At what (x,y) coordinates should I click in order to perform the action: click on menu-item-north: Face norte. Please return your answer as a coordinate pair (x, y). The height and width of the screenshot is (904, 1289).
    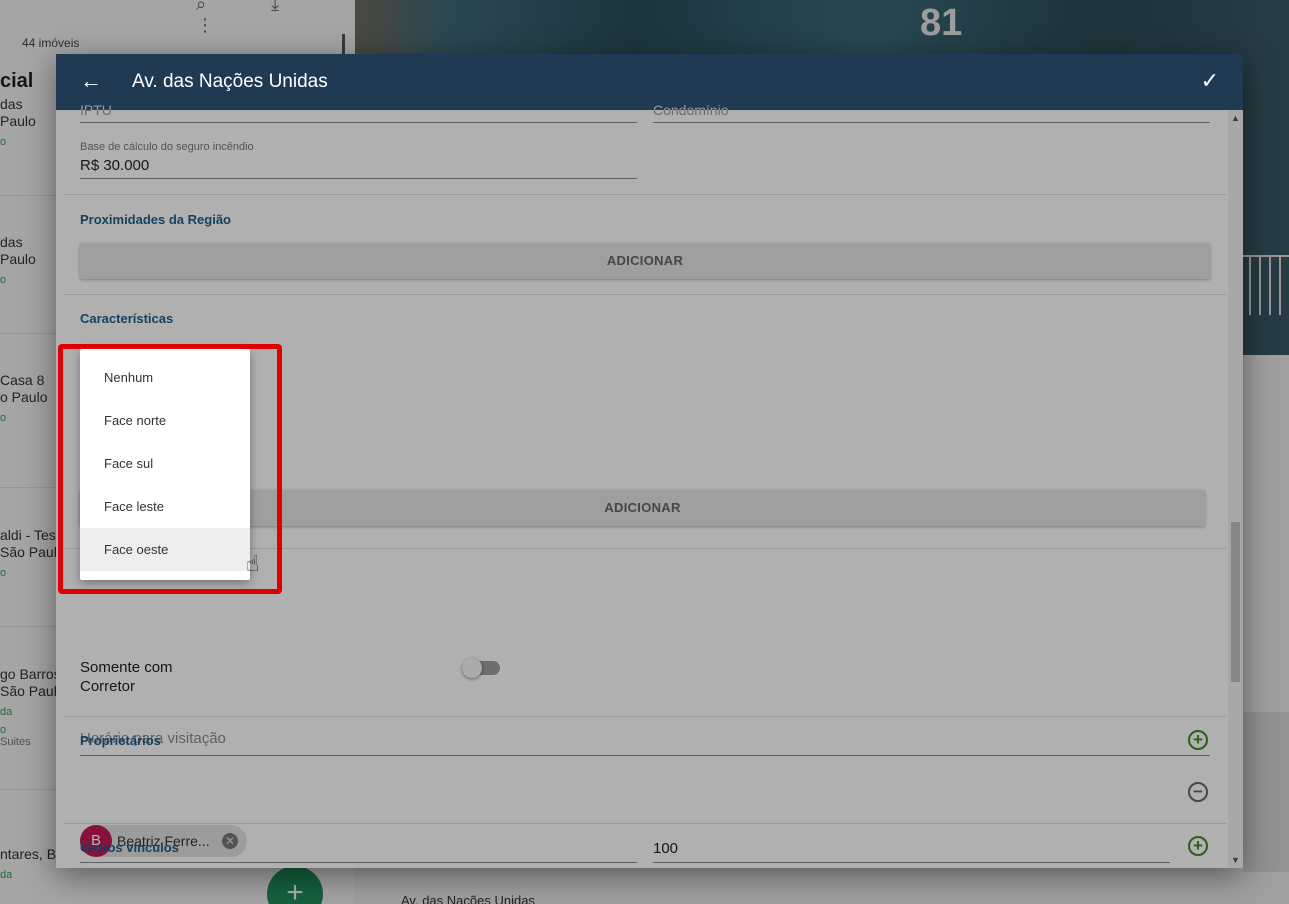
    Looking at the image, I should click on (165, 420).